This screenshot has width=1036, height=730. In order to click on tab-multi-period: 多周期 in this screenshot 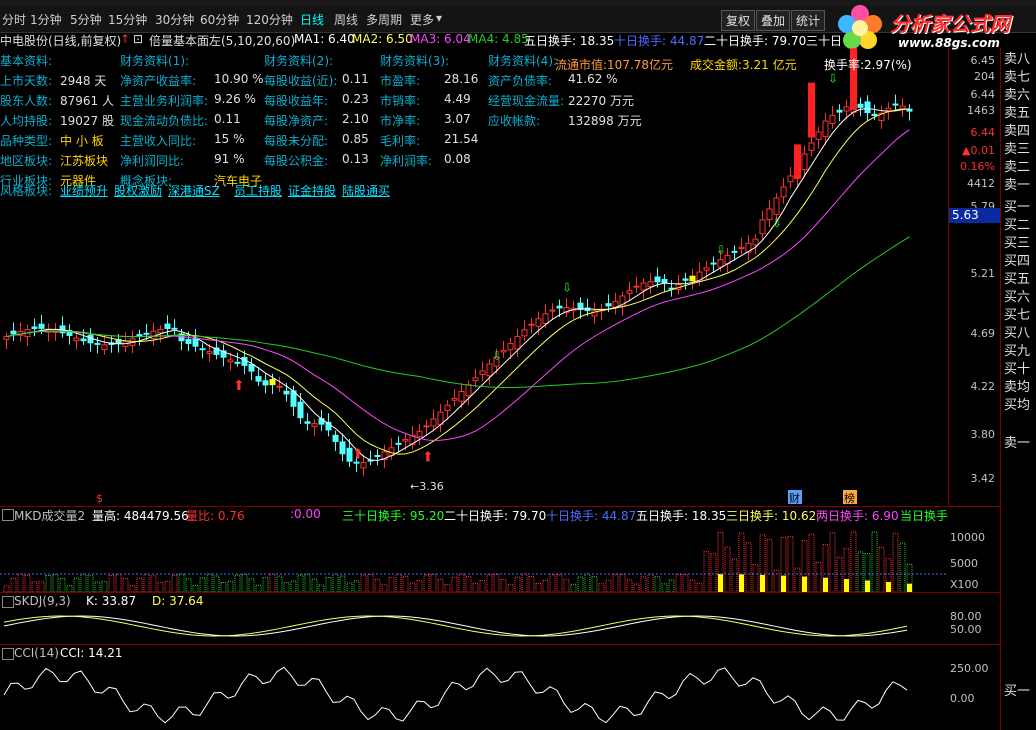, I will do `click(384, 19)`.